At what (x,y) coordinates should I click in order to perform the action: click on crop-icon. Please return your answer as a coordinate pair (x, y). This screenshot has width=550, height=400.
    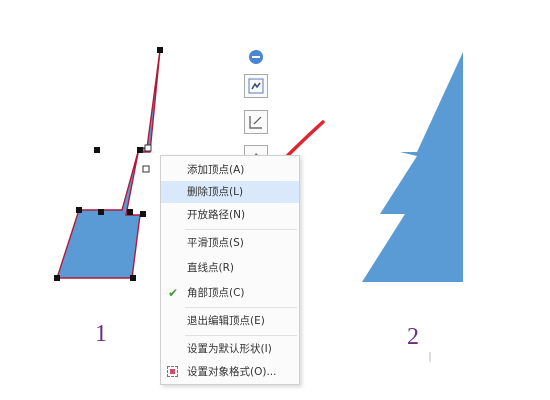
    Looking at the image, I should click on (255, 122).